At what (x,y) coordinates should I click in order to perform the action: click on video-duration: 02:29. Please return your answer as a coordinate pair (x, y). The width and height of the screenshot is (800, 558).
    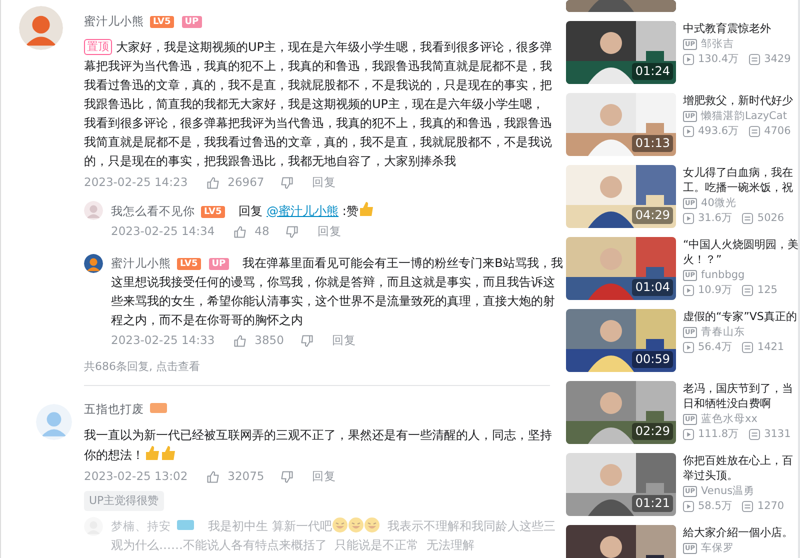
    Looking at the image, I should click on (652, 431).